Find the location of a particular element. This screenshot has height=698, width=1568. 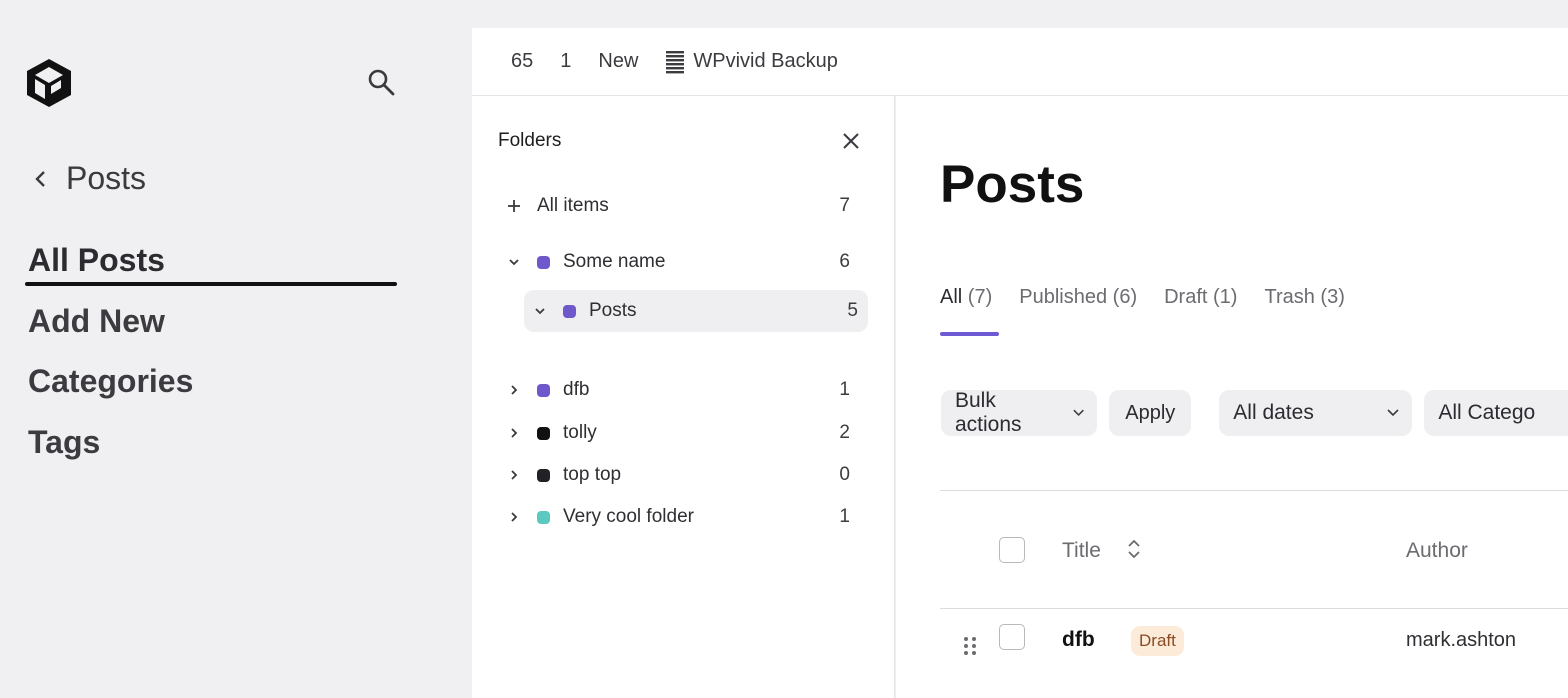

select-value: All Catego is located at coordinates (1487, 412).